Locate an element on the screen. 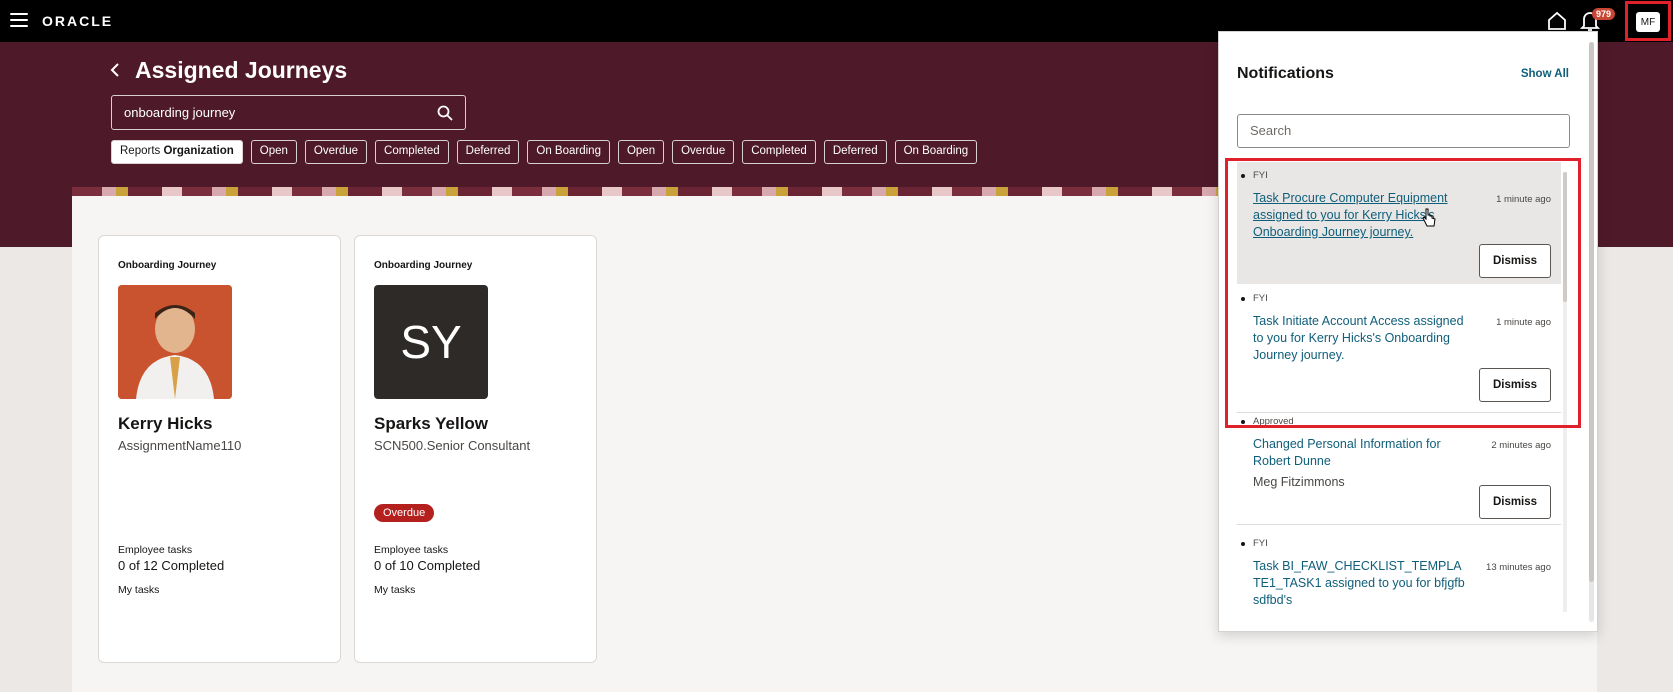 The height and width of the screenshot is (692, 1673). person-photo-icon is located at coordinates (175, 342).